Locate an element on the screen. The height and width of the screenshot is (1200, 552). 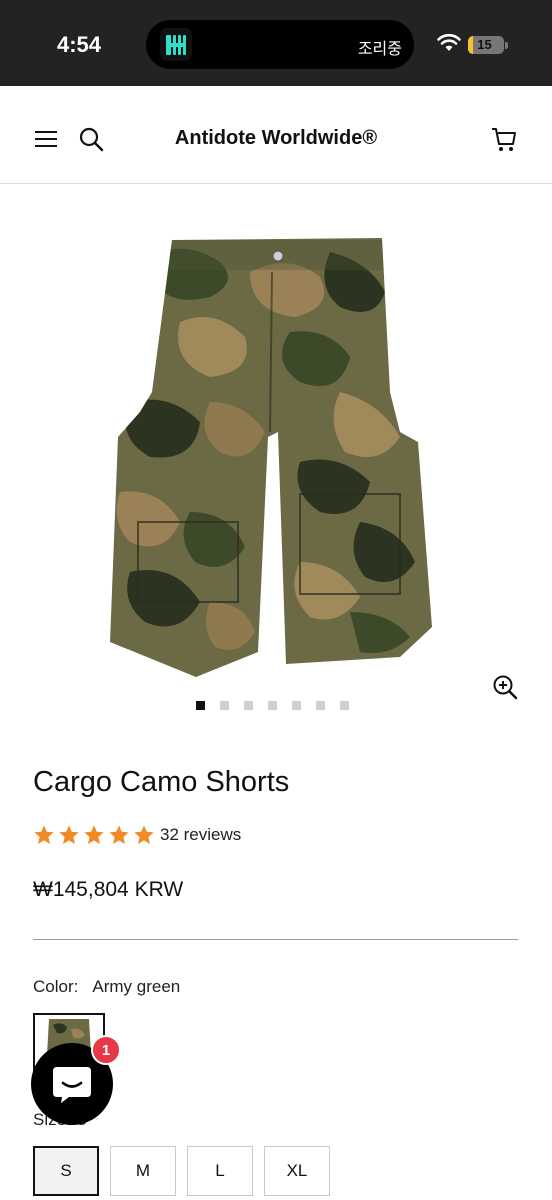
color-label: Color: is located at coordinates (56, 986).